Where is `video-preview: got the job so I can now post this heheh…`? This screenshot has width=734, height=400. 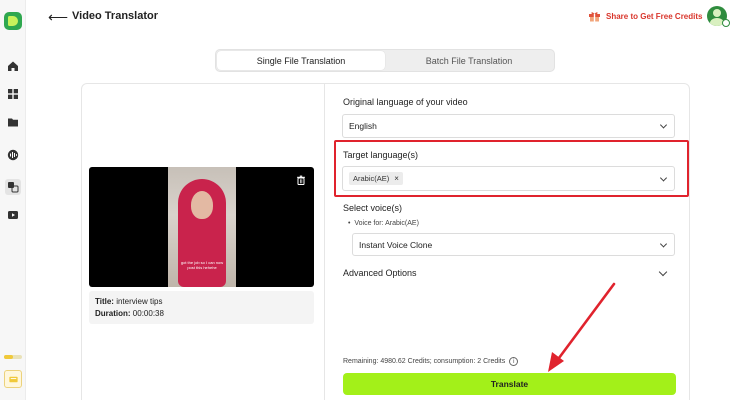 video-preview: got the job so I can now post this heheh… is located at coordinates (201, 227).